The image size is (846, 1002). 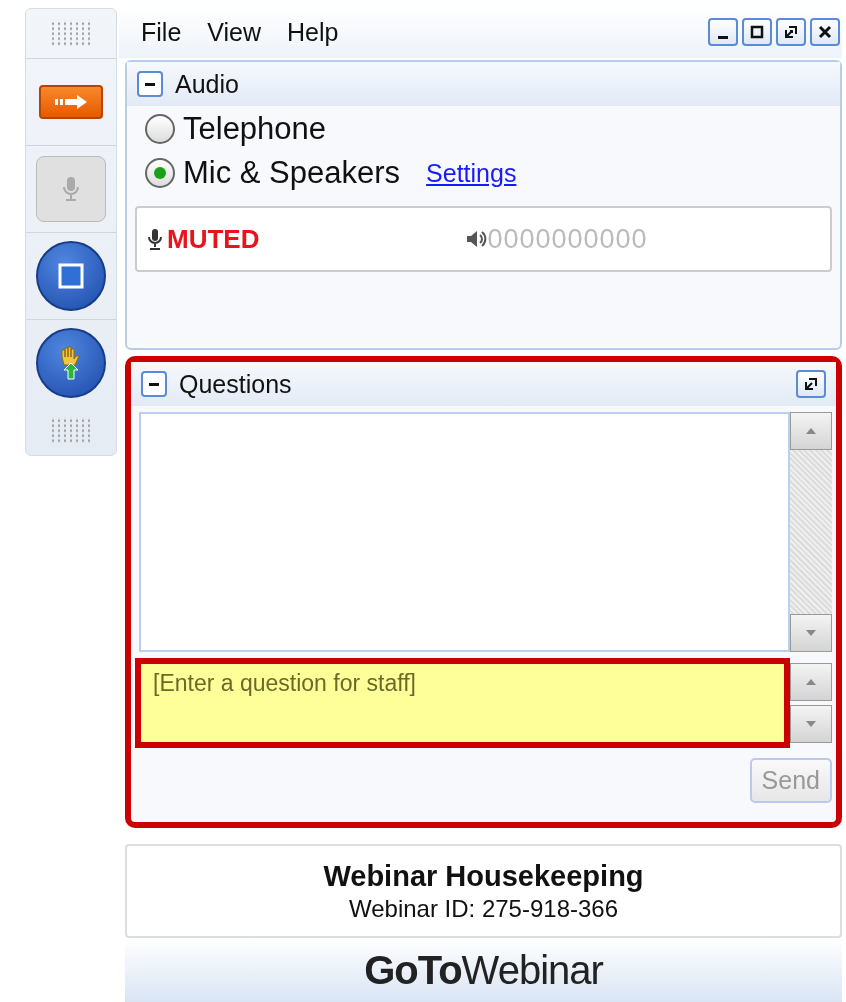 I want to click on close-icon, so click(x=825, y=32).